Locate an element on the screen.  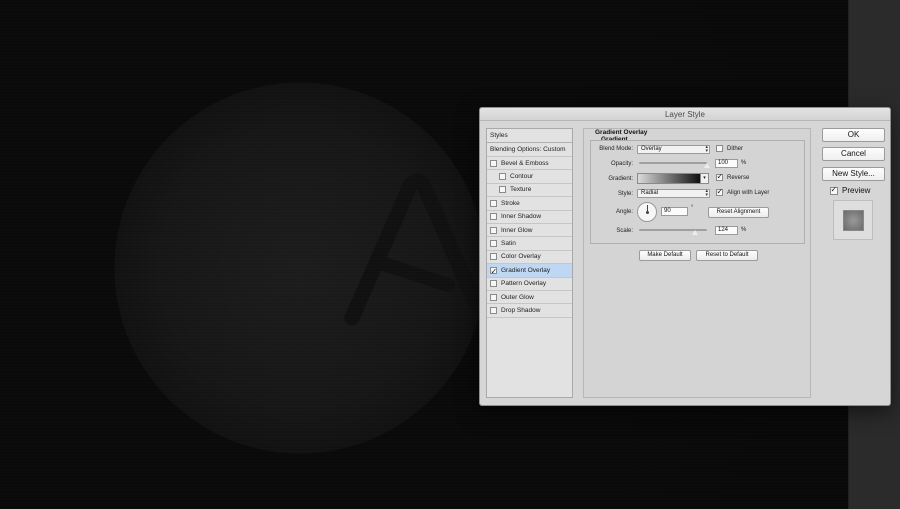
style-item-gradient-overlay: Gradient Overlay is located at coordinates (529, 271).